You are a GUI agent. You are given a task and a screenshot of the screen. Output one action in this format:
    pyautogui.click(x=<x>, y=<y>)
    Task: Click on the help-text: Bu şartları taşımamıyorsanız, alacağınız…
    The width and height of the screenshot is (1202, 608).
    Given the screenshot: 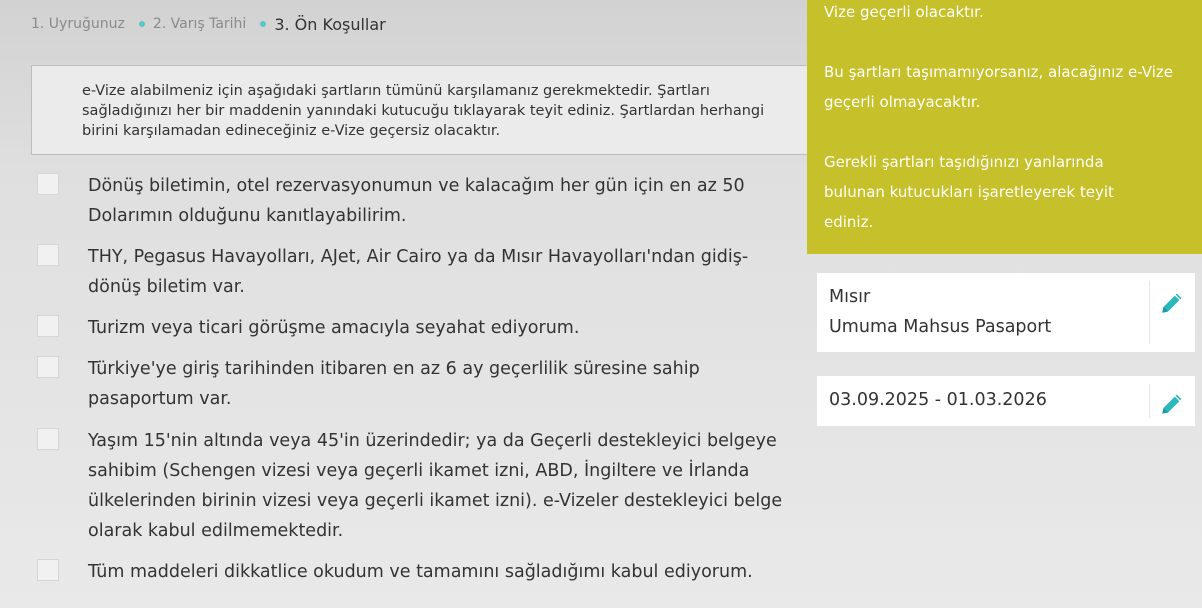 What is the action you would take?
    pyautogui.click(x=998, y=87)
    